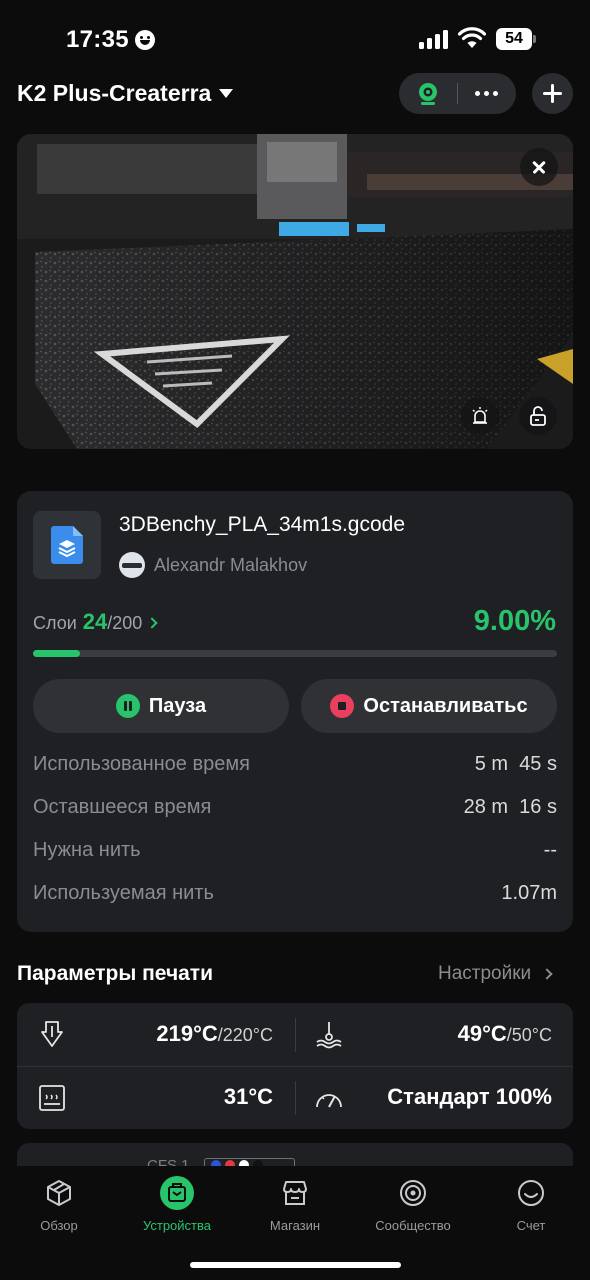 Image resolution: width=590 pixels, height=1280 pixels. I want to click on stat-row-filament-used: Используемая нить 1.07m, so click(295, 893).